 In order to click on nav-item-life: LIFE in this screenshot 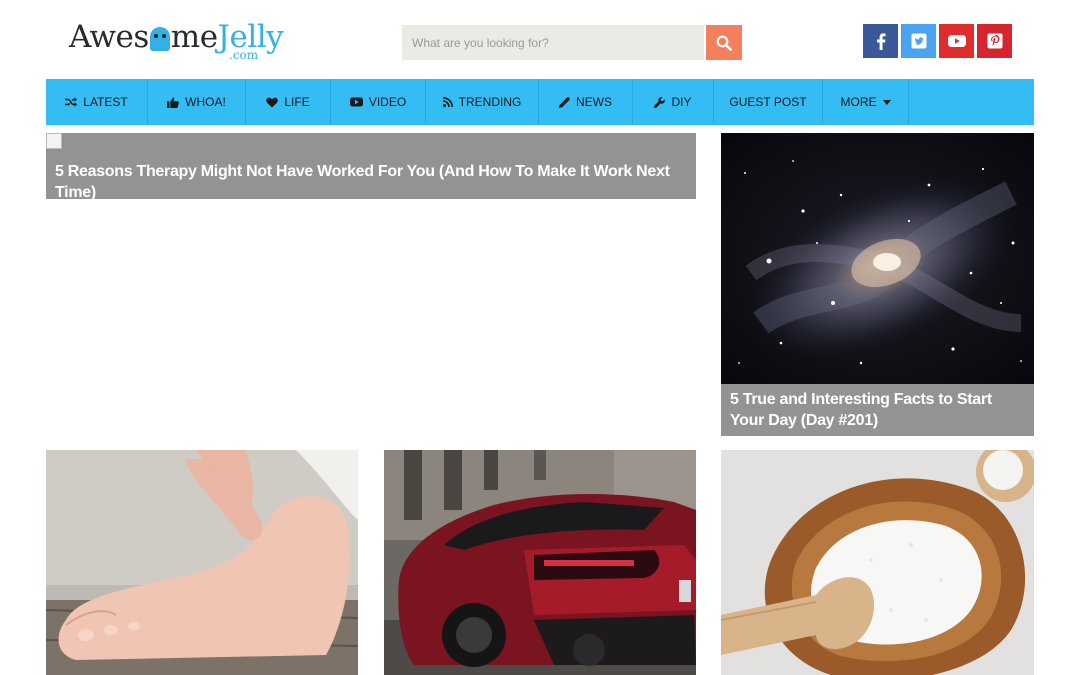, I will do `click(288, 102)`.